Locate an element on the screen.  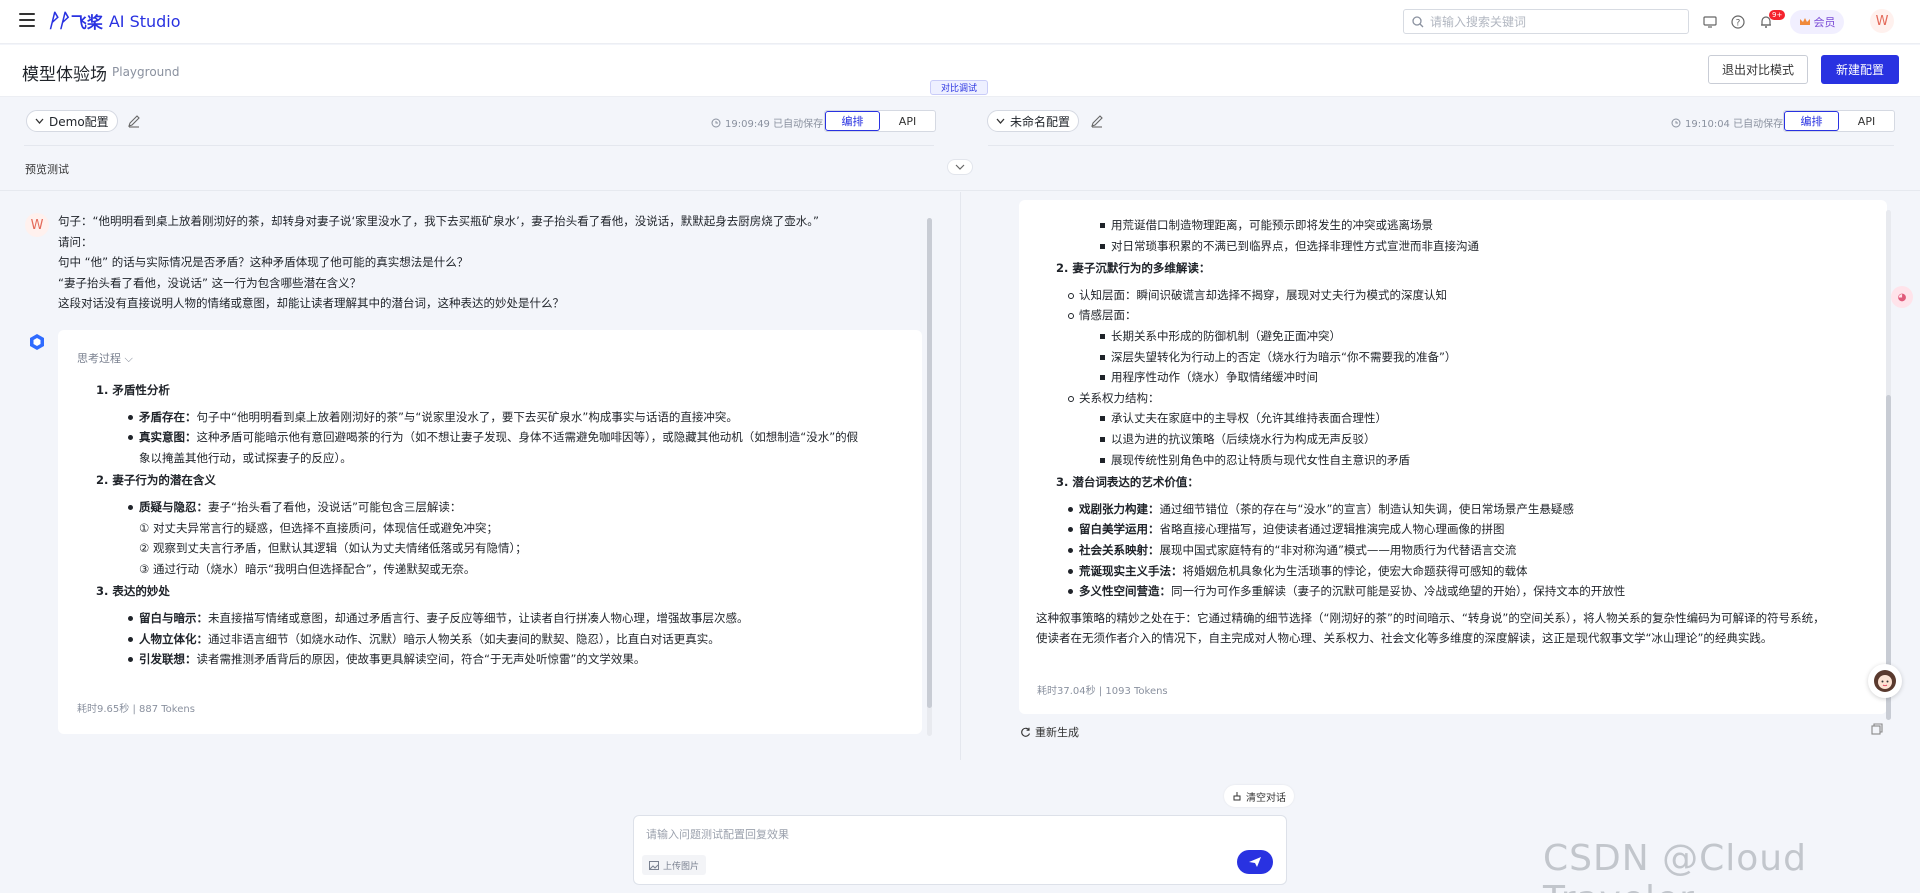
panel-divider is located at coordinates (960, 476).